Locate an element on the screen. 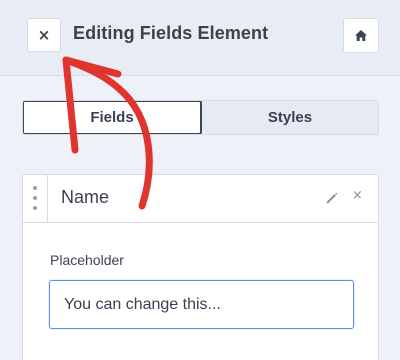 Image resolution: width=400 pixels, height=360 pixels. home-icon is located at coordinates (361, 35).